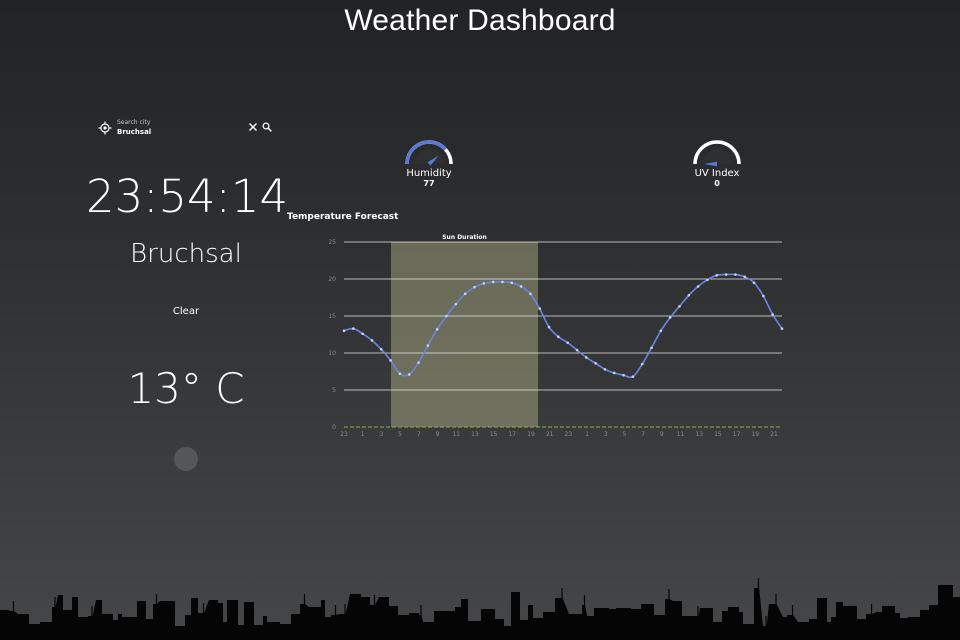 This screenshot has height=640, width=960. I want to click on city-search-box: Search city, so click(186, 128).